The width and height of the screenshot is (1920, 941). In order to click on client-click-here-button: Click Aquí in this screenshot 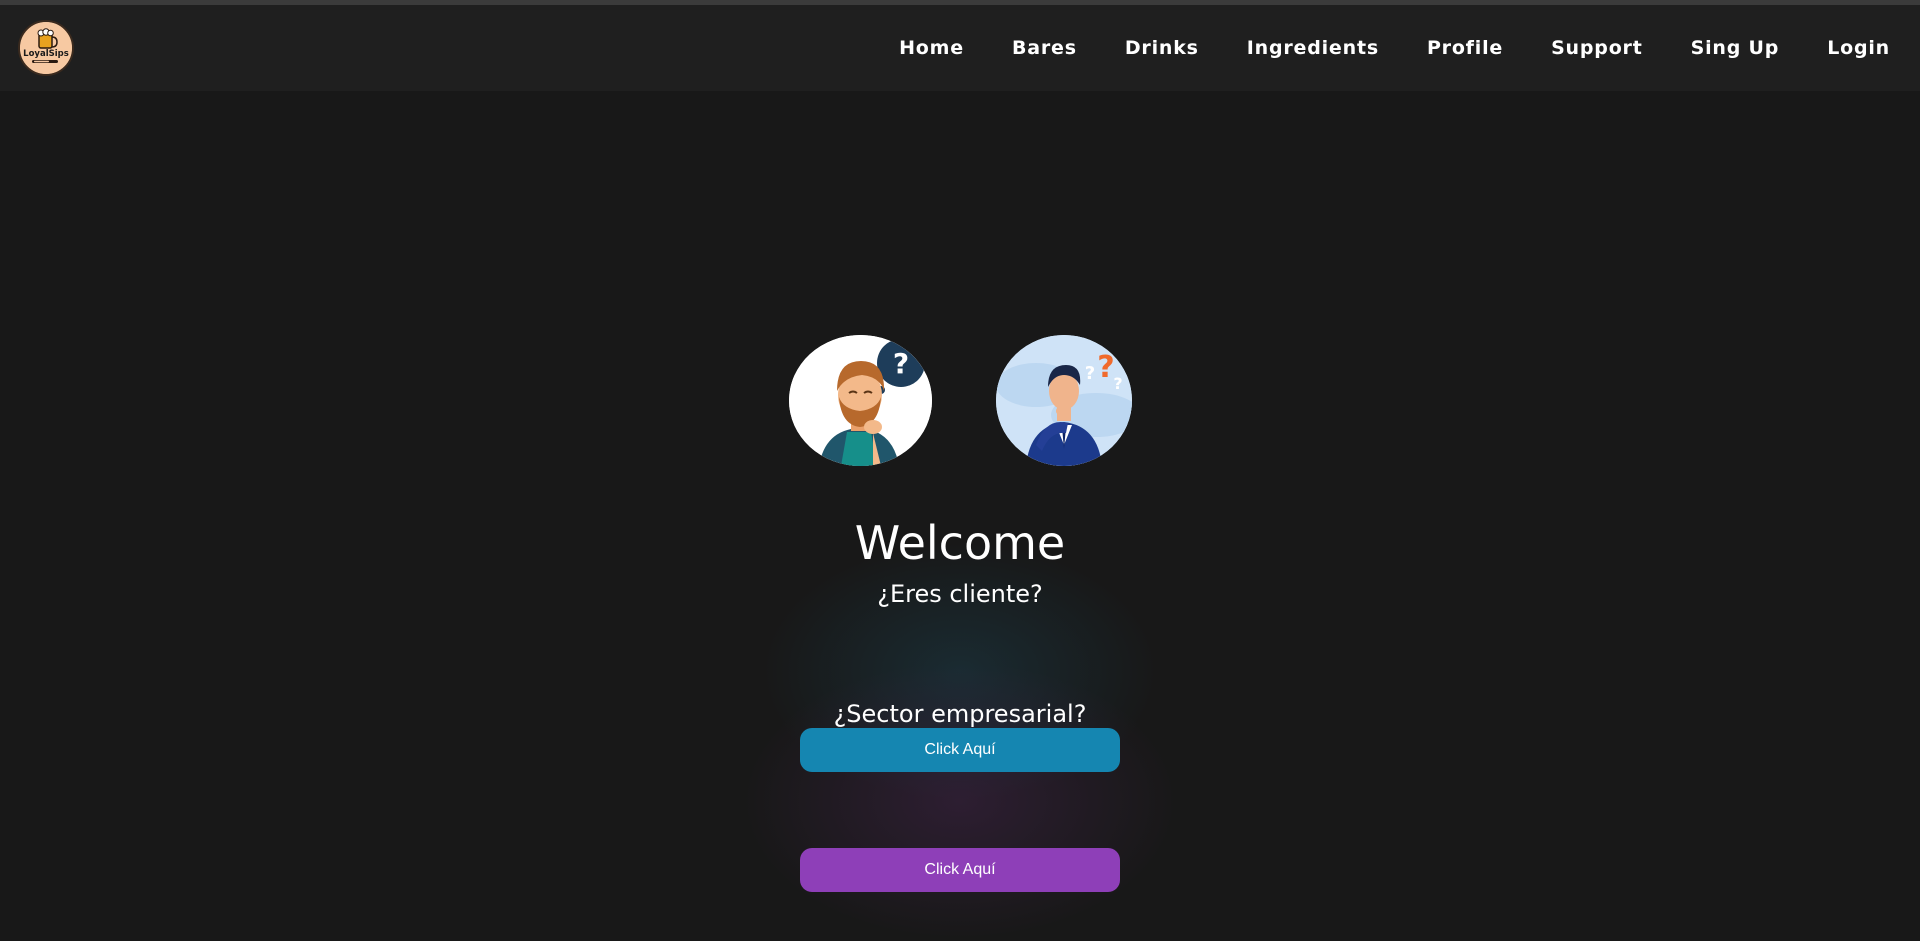, I will do `click(960, 750)`.